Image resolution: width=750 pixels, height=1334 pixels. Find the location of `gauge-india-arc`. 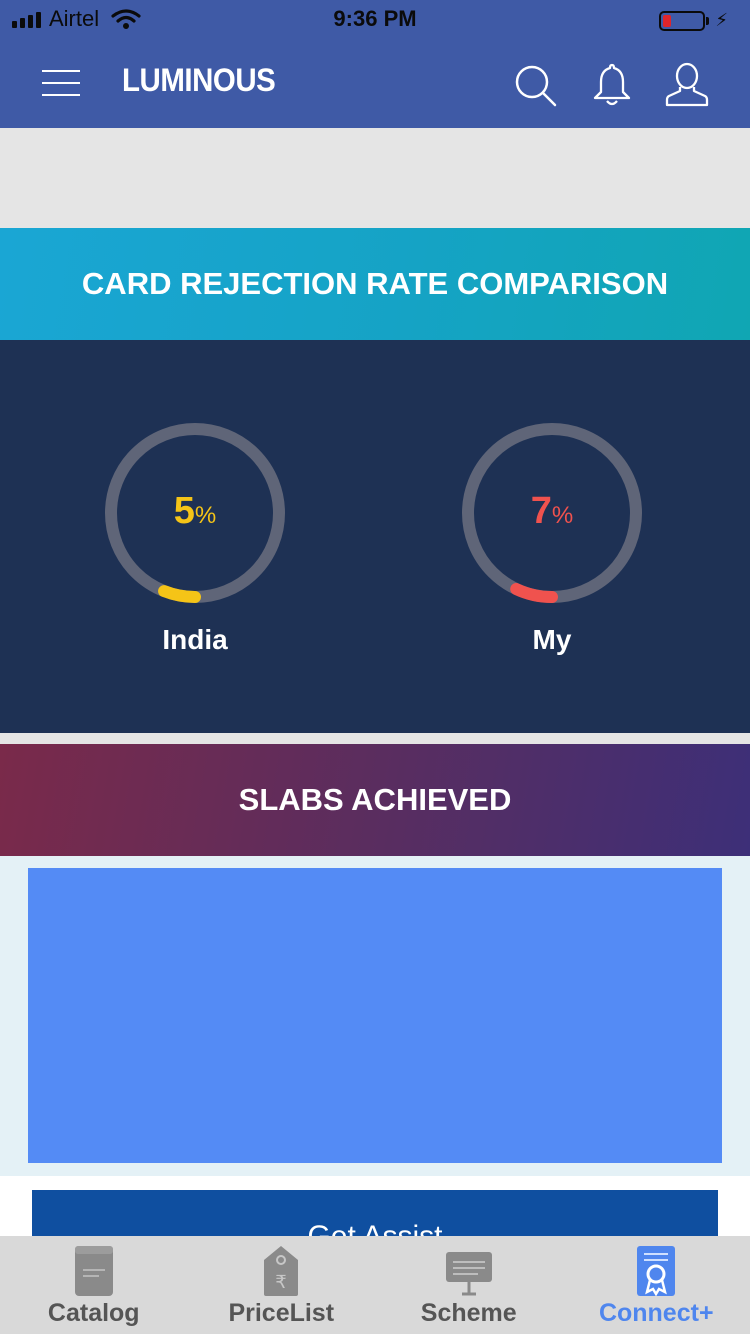

gauge-india-arc is located at coordinates (179, 594).